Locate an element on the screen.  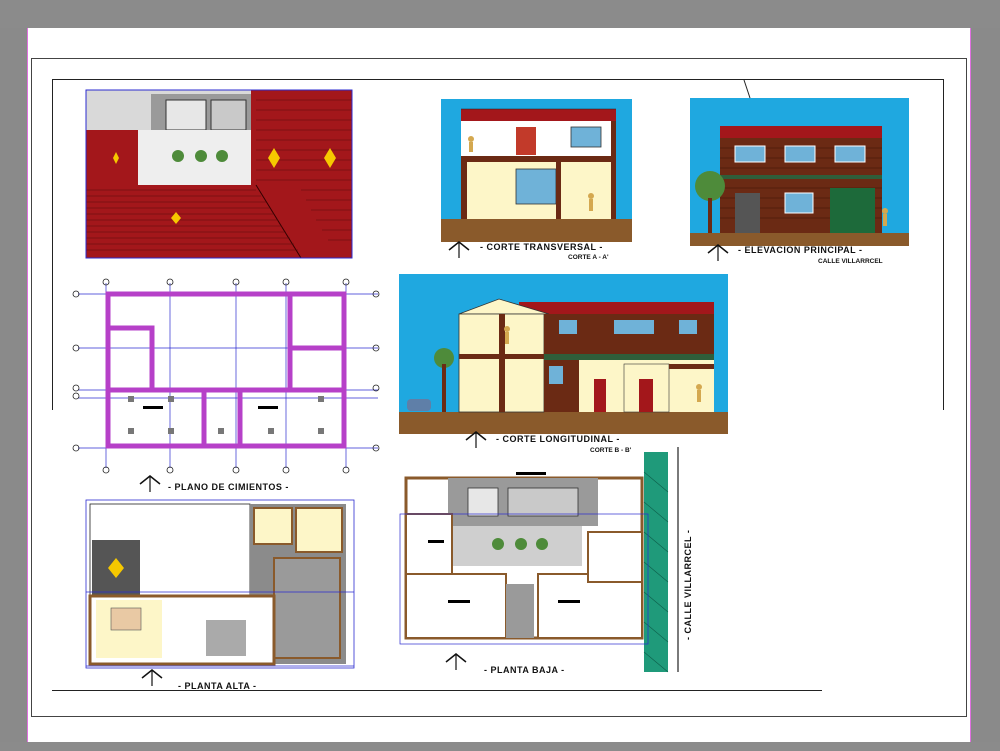
leader-line is located at coordinates (747, 89).